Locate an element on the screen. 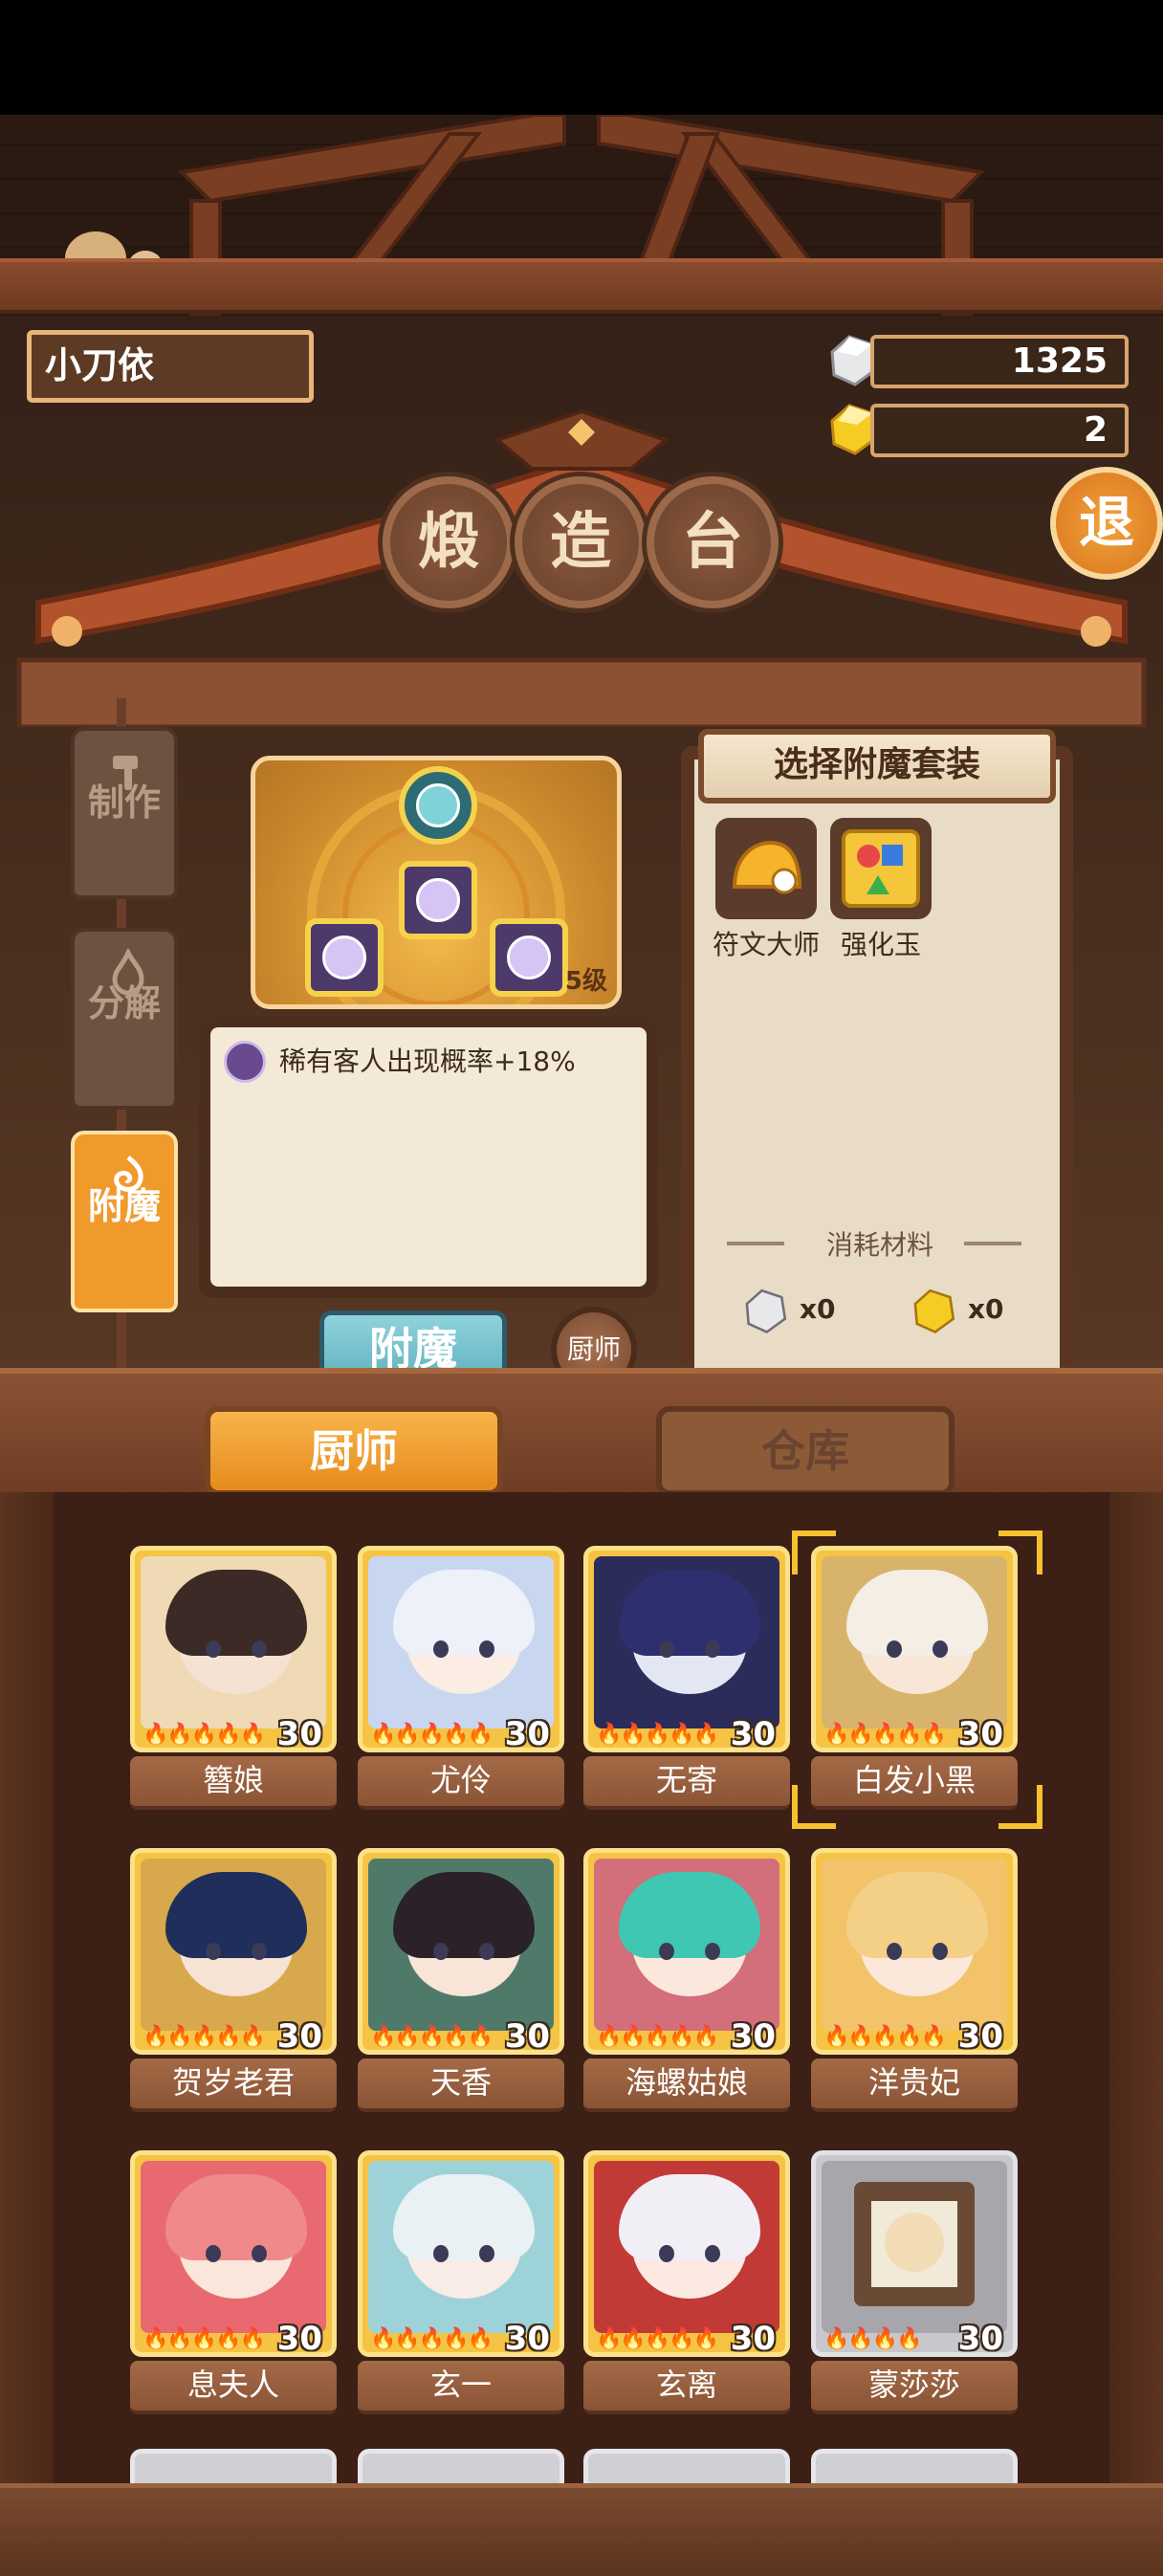  chef-card: 🔥🔥🔥🔥🔥 30 玄离 is located at coordinates (686, 2285).